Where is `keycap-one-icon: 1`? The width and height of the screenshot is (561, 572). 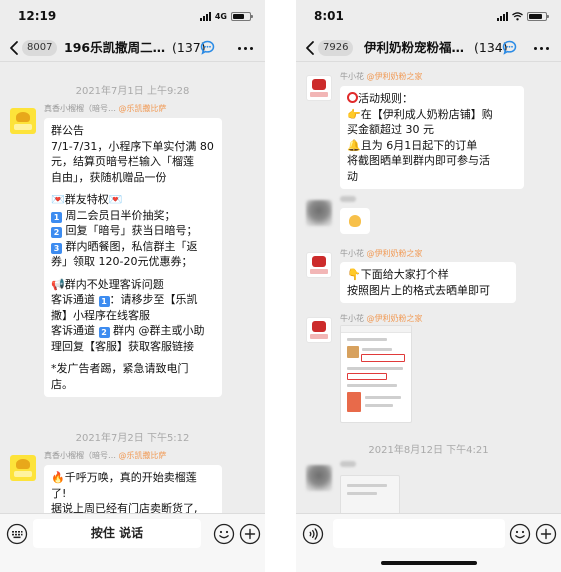
keycap-one-icon: 1 is located at coordinates (56, 217).